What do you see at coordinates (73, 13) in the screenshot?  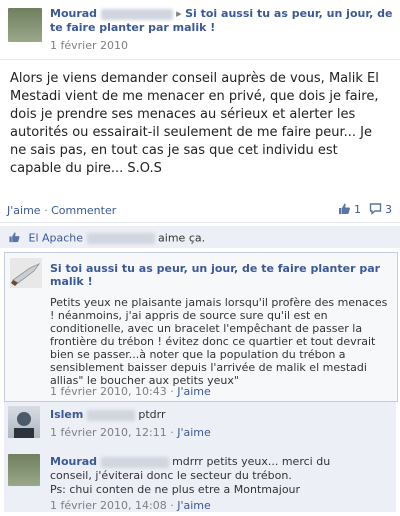 I see `author-name: Mourad` at bounding box center [73, 13].